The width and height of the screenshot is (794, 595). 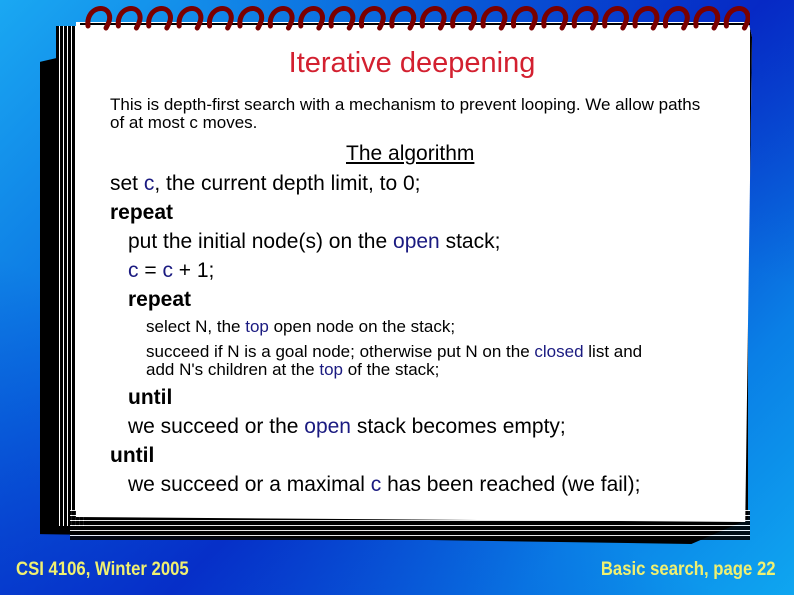 What do you see at coordinates (171, 270) in the screenshot?
I see `algorithm-line: c = c + 1;` at bounding box center [171, 270].